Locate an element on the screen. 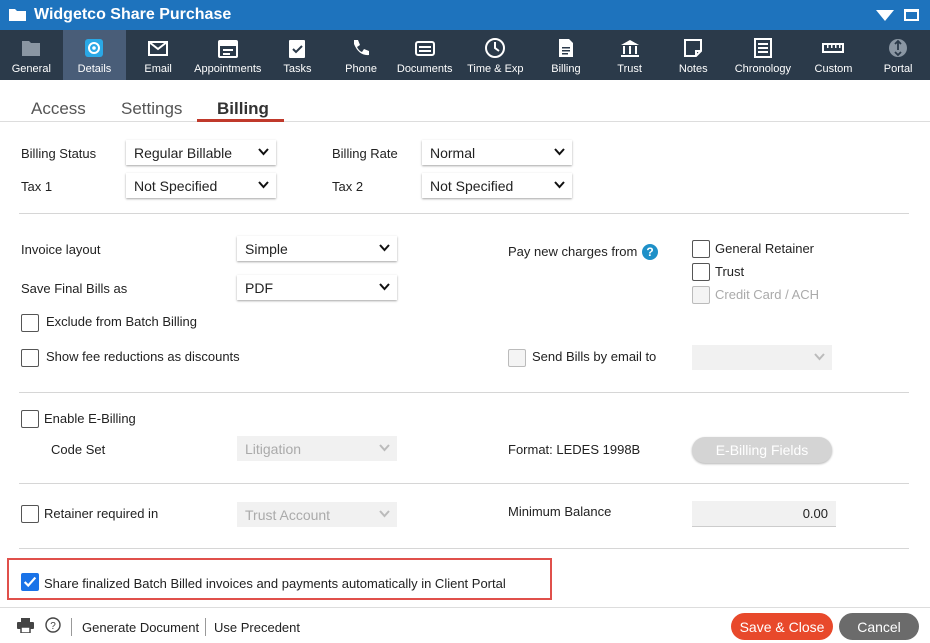 Image resolution: width=930 pixels, height=643 pixels. code-set-label: Code Set is located at coordinates (78, 449).